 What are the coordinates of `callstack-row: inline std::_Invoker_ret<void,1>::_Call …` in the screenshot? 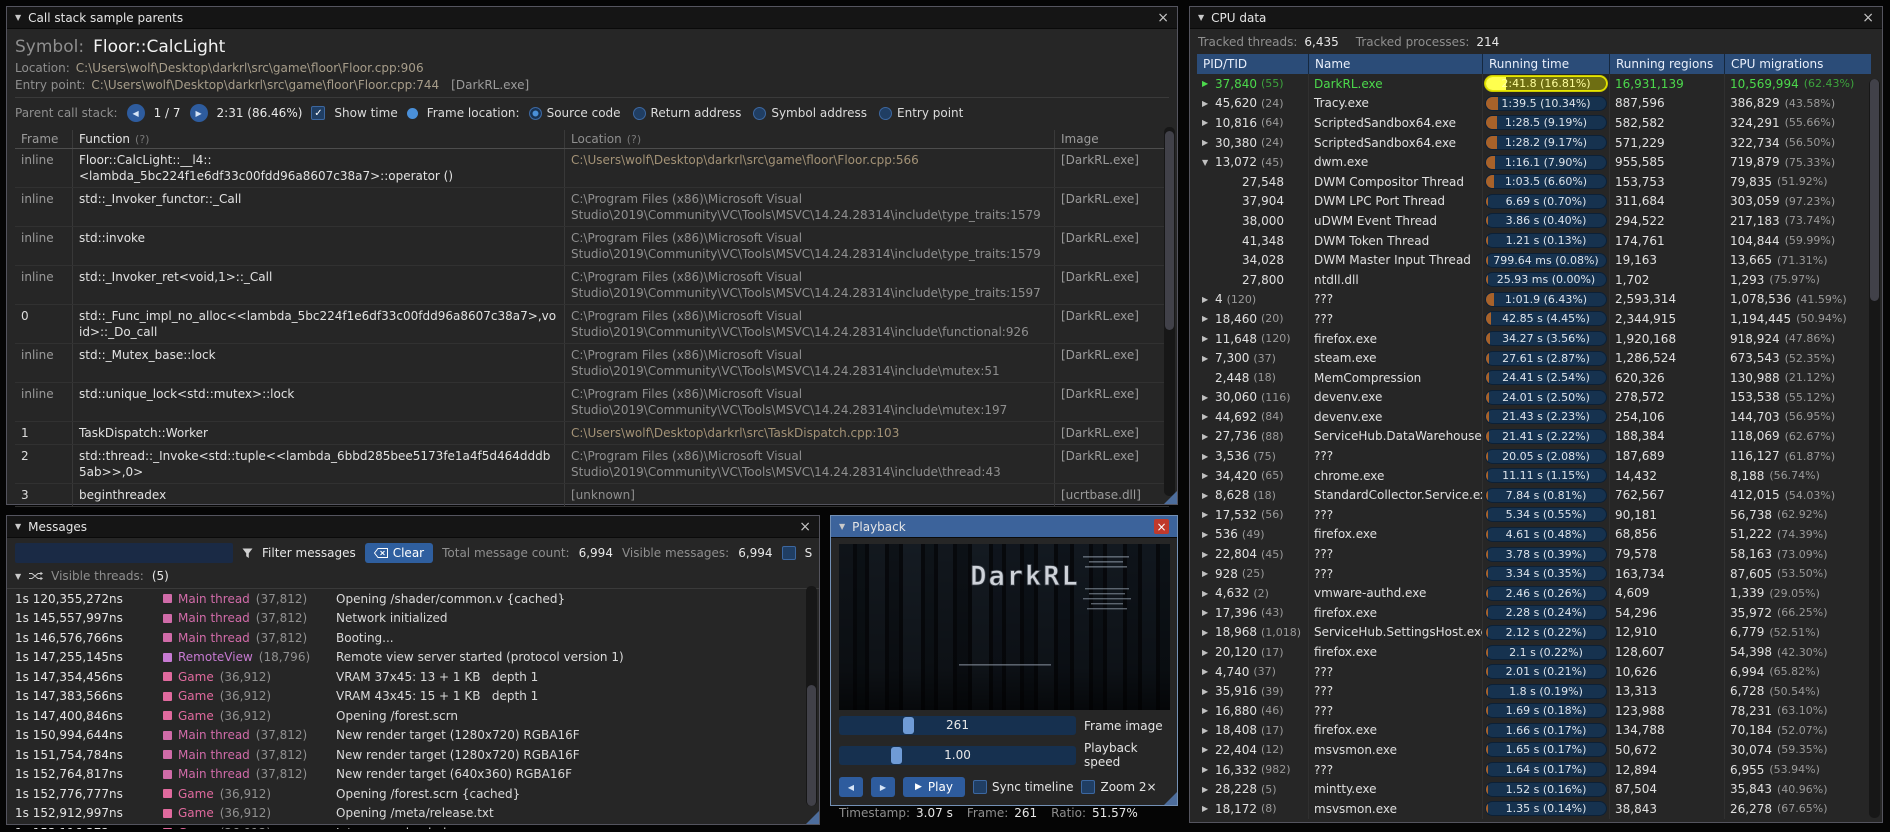 It's located at (592, 285).